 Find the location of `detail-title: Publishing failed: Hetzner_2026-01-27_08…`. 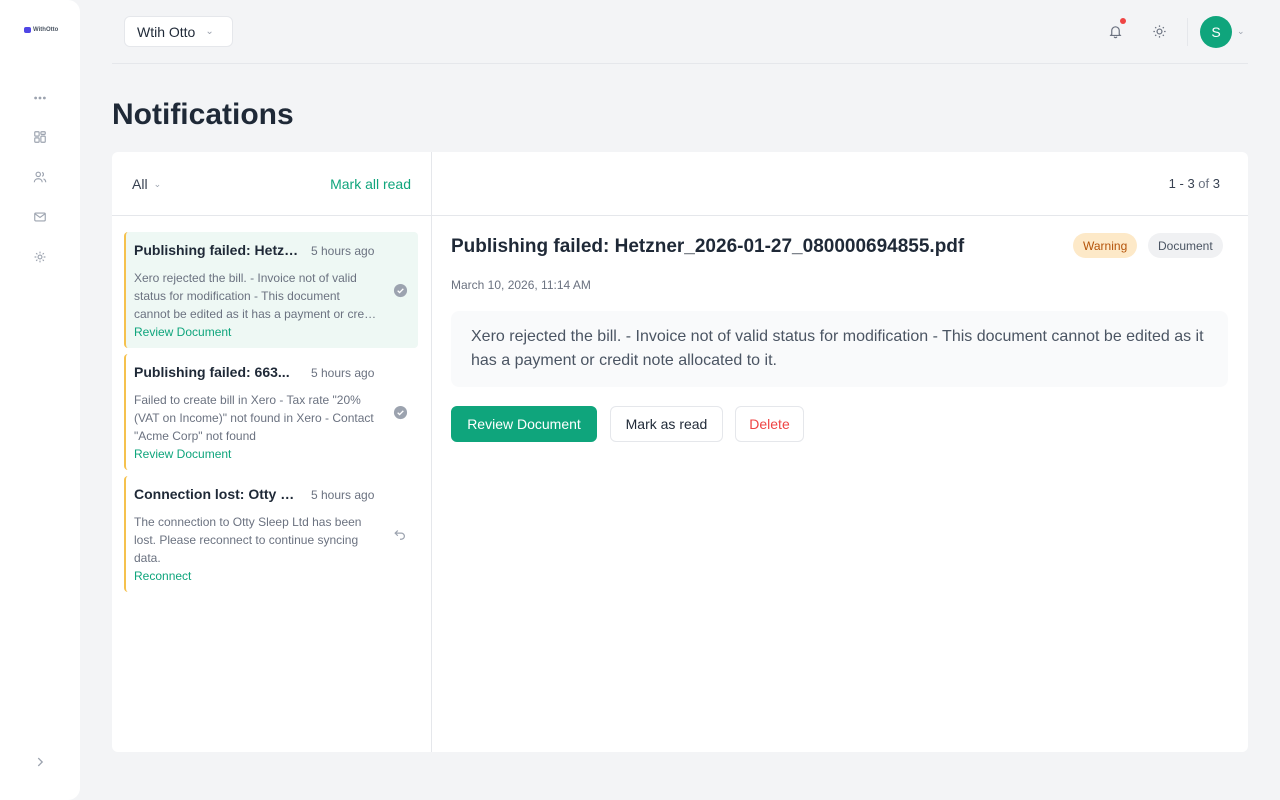

detail-title: Publishing failed: Hetzner_2026-01-27_08… is located at coordinates (708, 246).